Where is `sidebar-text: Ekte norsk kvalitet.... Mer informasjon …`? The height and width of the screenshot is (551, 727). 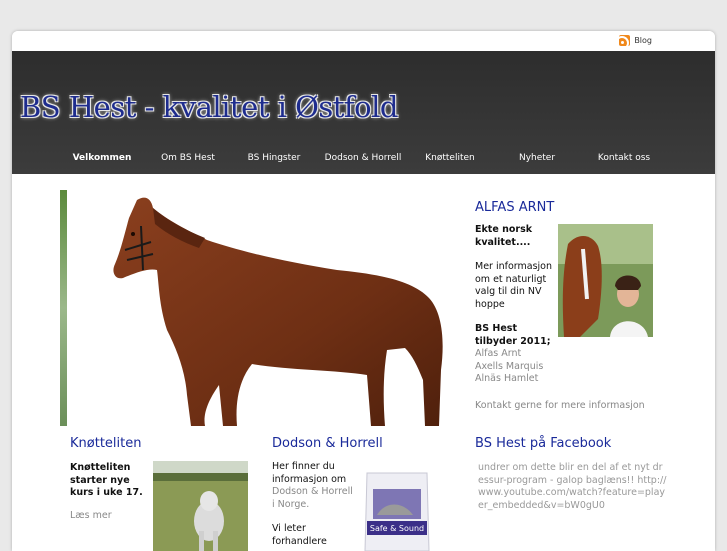 sidebar-text: Ekte norsk kvalitet.... Mer informasjon … is located at coordinates (516, 305).